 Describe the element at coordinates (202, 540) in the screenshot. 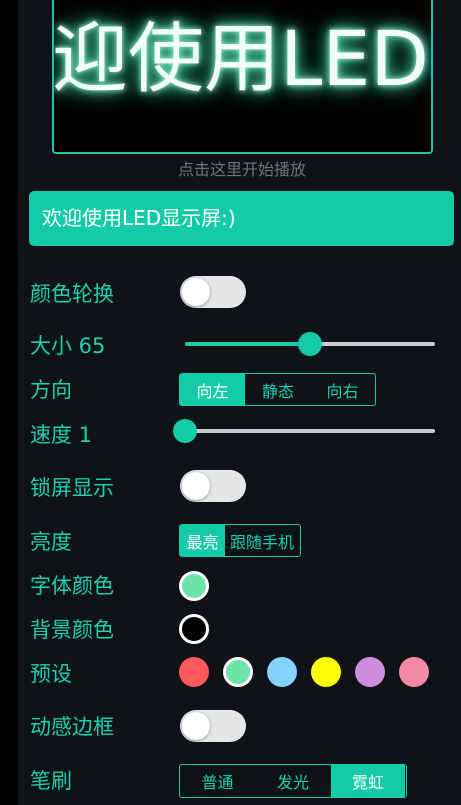

I see `brightness-option-max: 最亮` at that location.